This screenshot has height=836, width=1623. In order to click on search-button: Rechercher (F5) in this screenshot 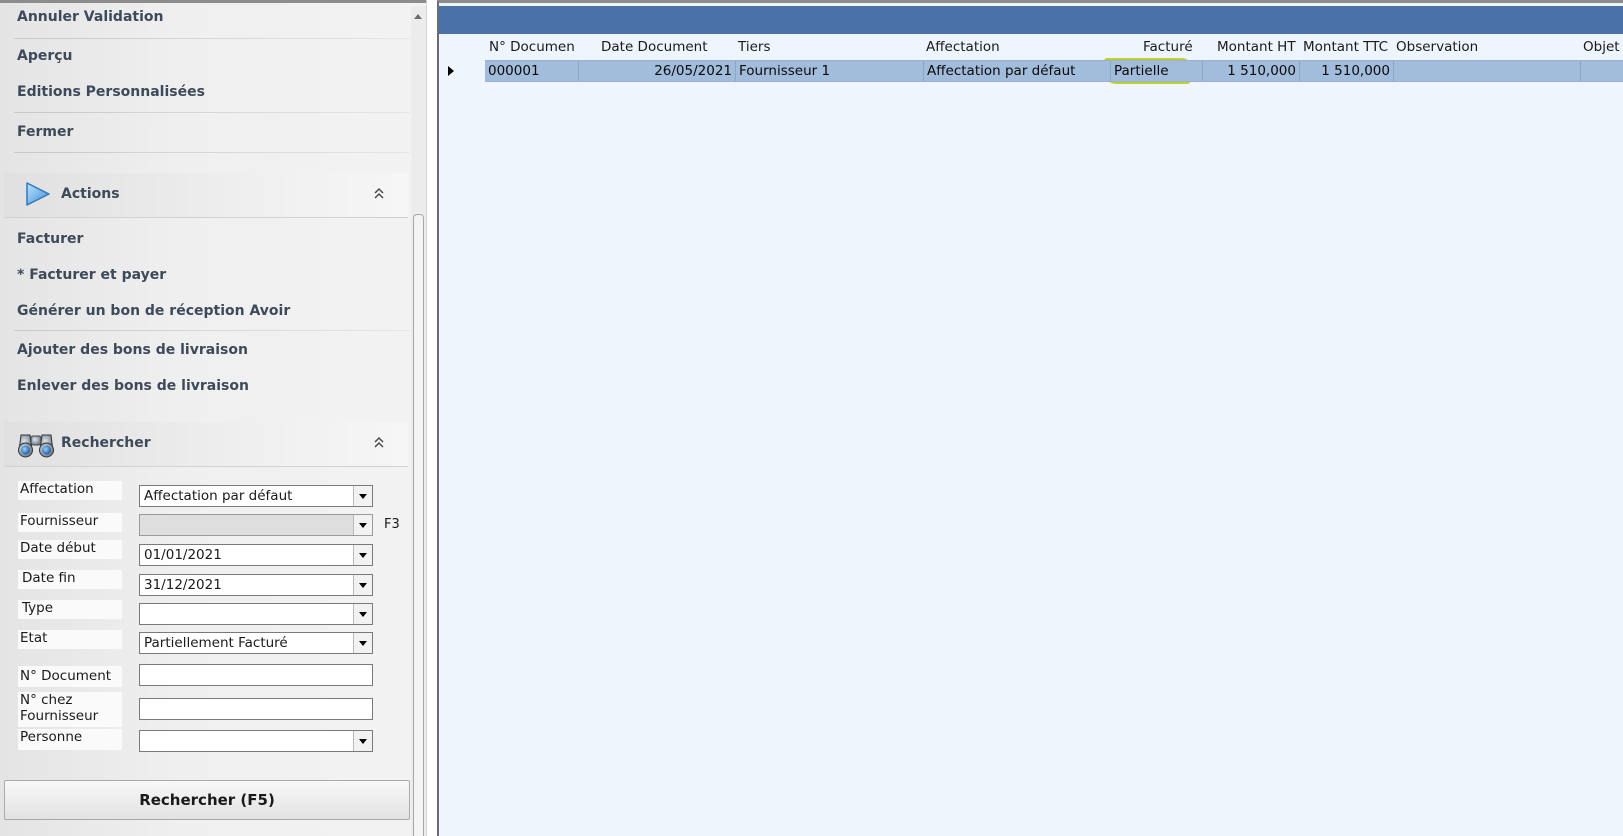, I will do `click(207, 800)`.